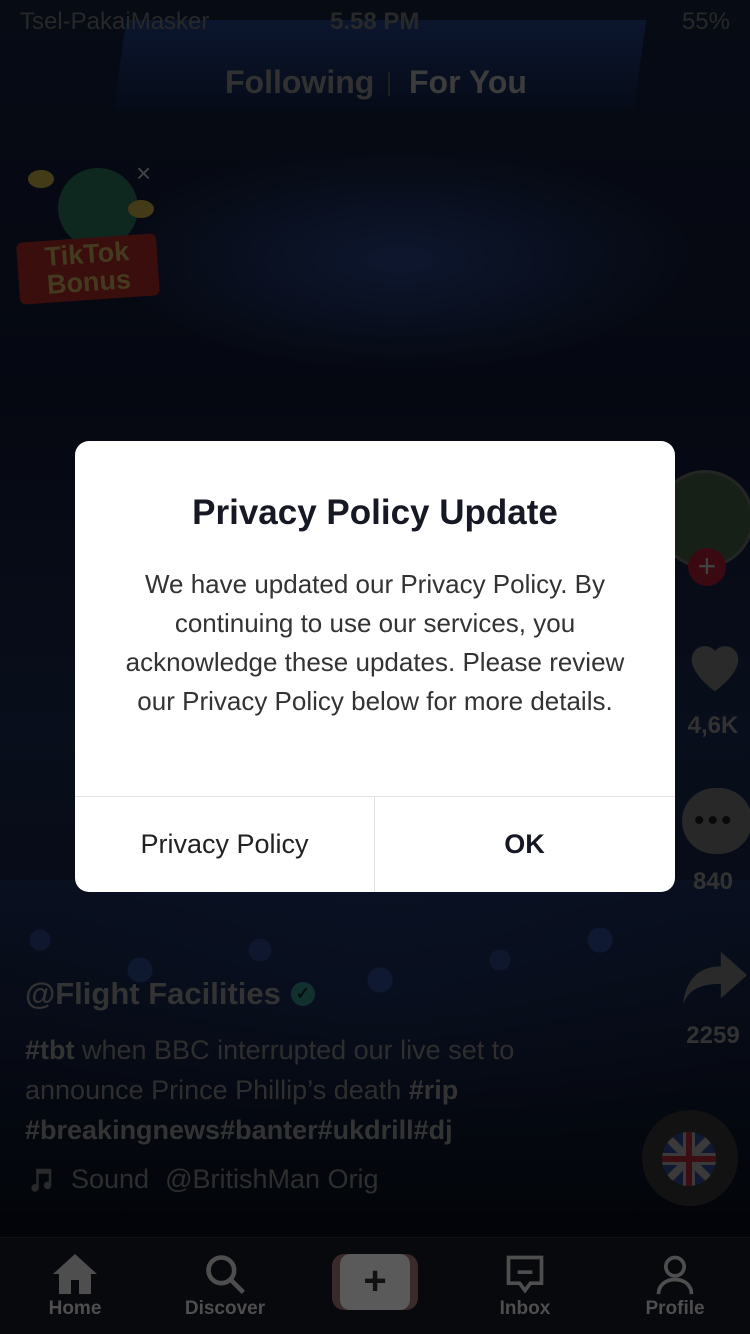 Image resolution: width=750 pixels, height=1334 pixels. I want to click on nav-home: Home, so click(75, 1285).